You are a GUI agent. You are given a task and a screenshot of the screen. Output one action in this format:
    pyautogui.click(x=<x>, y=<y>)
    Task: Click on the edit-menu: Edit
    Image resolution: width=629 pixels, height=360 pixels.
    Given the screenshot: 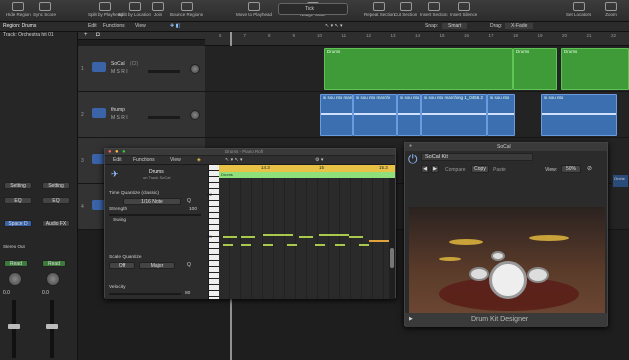 What is the action you would take?
    pyautogui.click(x=92, y=26)
    